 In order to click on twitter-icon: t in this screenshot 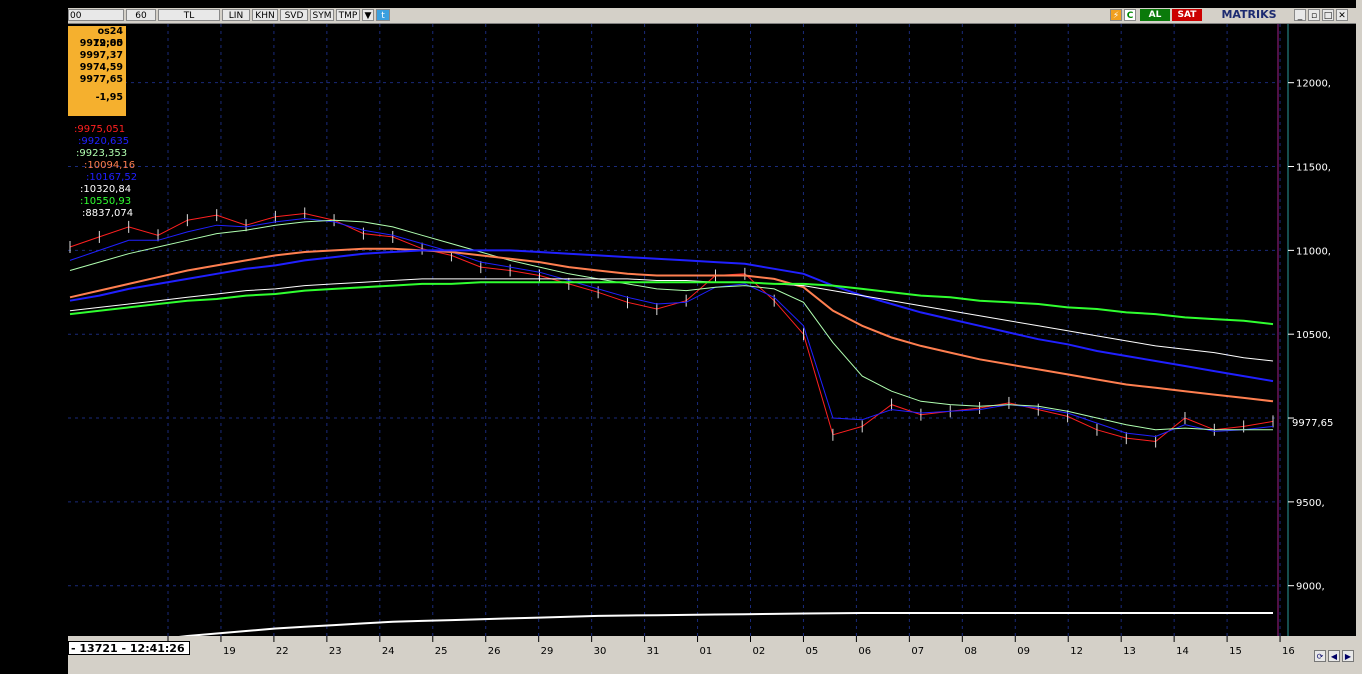, I will do `click(383, 15)`.